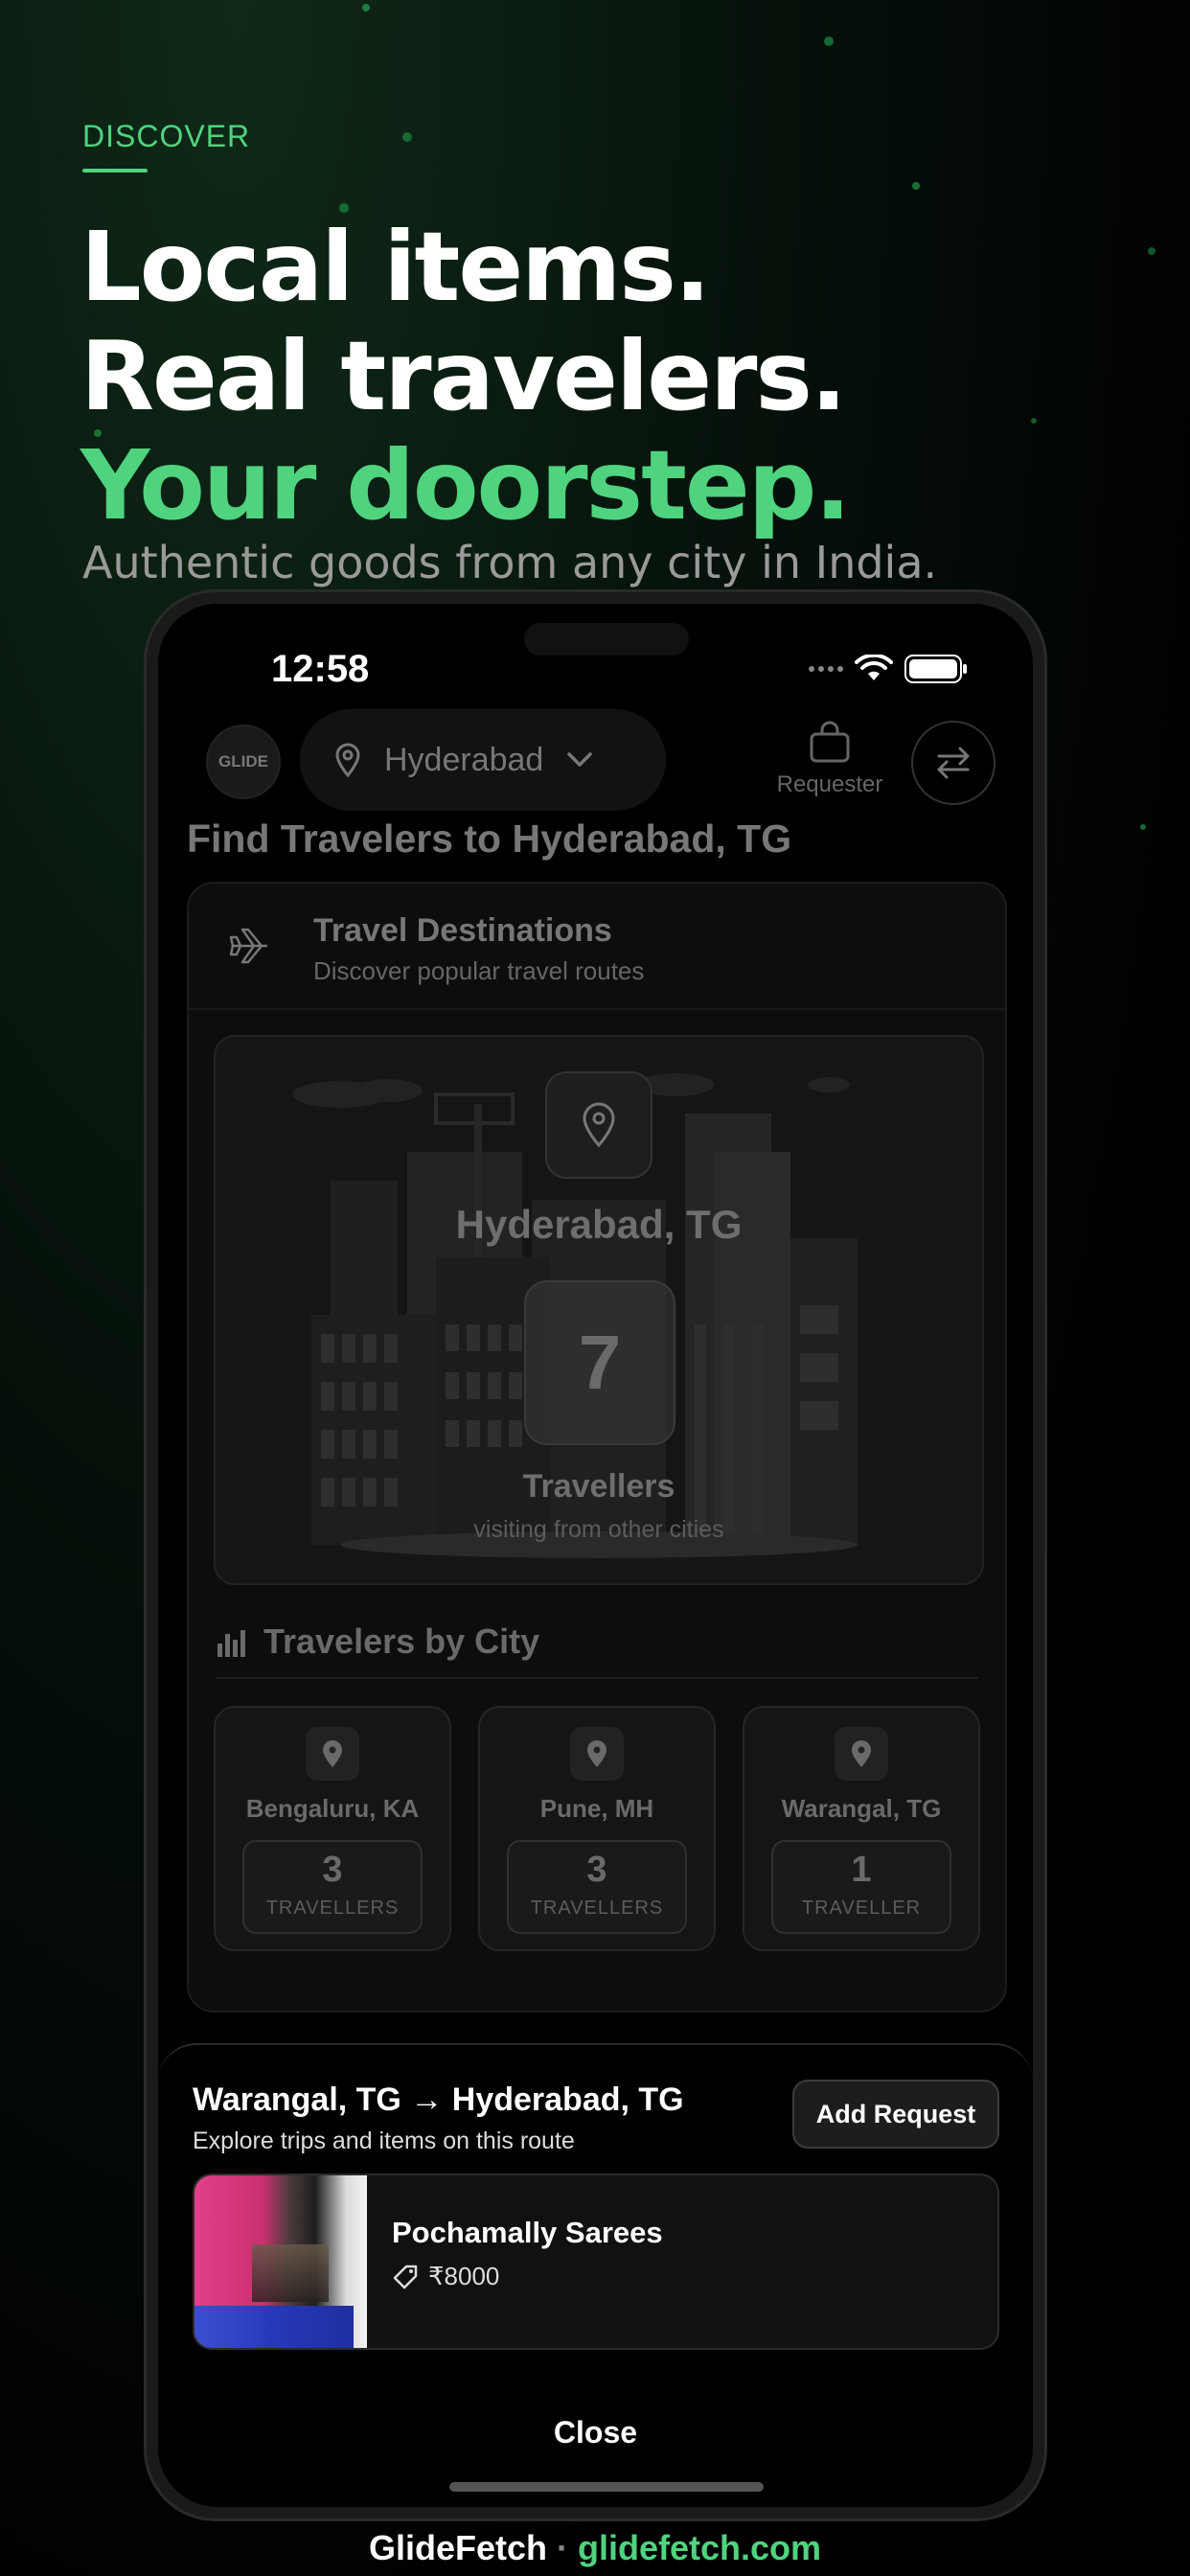 The height and width of the screenshot is (2576, 1190). I want to click on city-name: Warangal, TG, so click(862, 1809).